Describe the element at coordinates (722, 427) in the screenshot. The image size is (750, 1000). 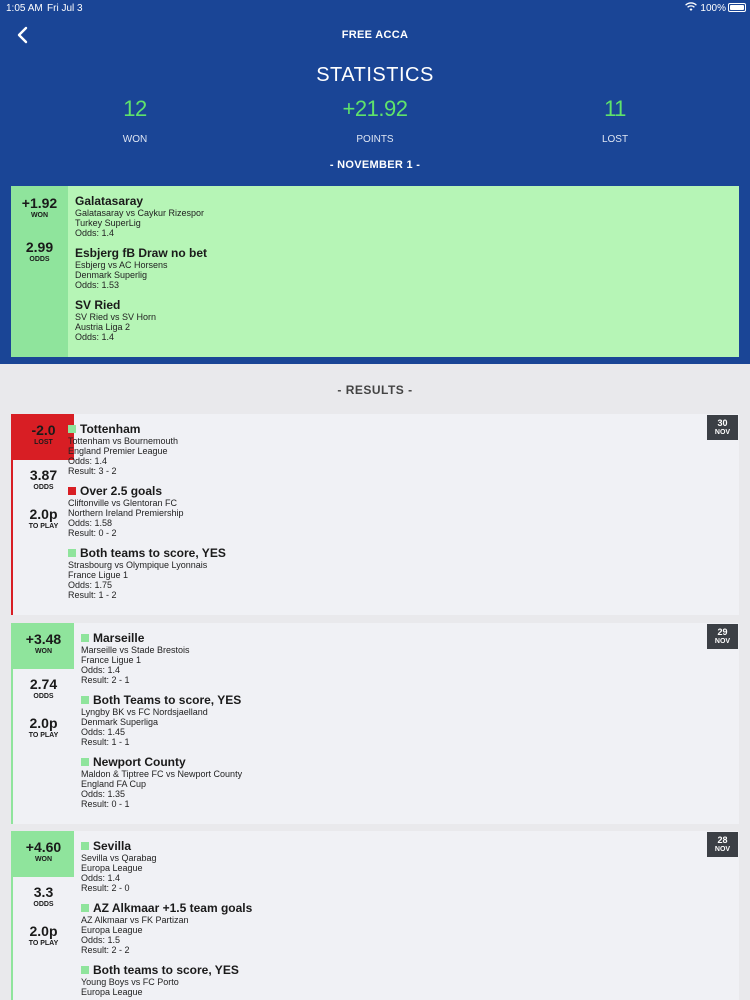
I see `date-badge: 30 NOV` at that location.